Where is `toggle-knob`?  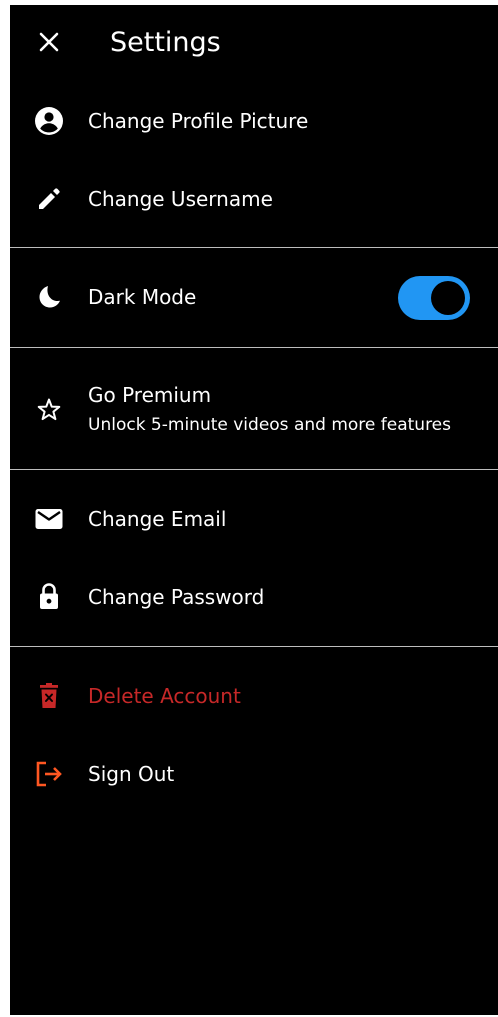
toggle-knob is located at coordinates (448, 298).